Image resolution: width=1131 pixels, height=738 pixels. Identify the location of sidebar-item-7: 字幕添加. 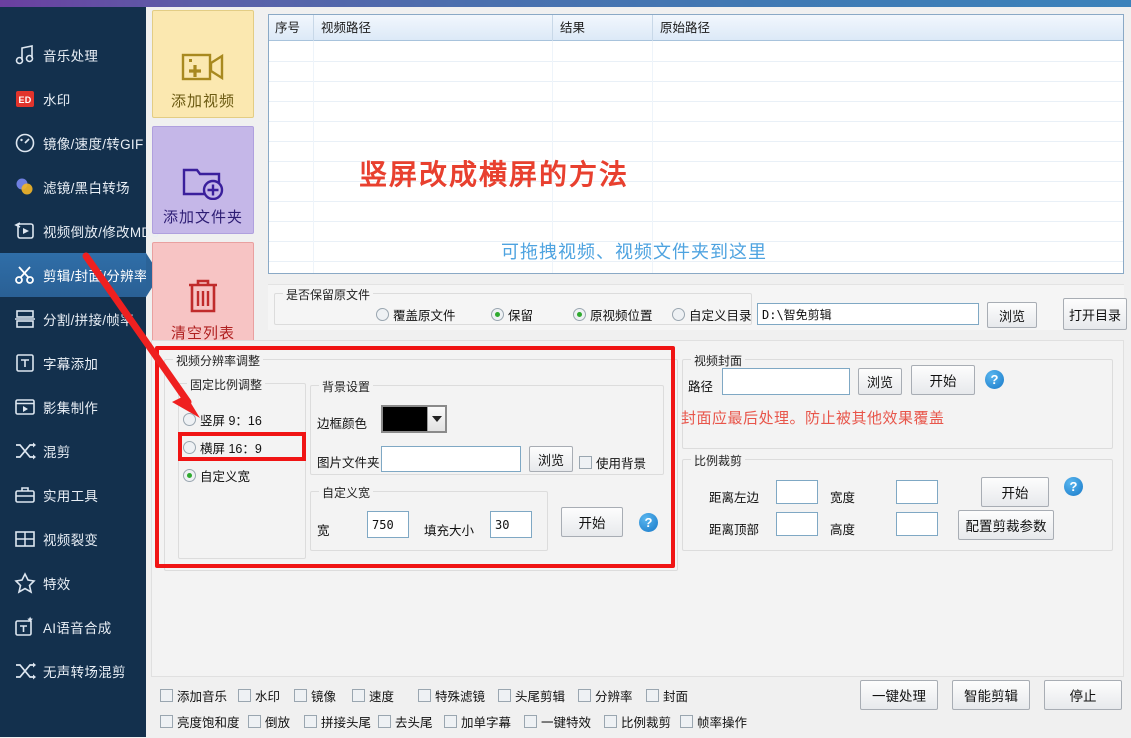
(73, 363).